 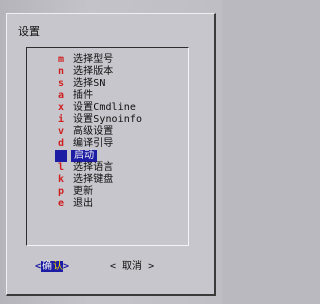 I want to click on menu-item-label: 插件, so click(x=83, y=95).